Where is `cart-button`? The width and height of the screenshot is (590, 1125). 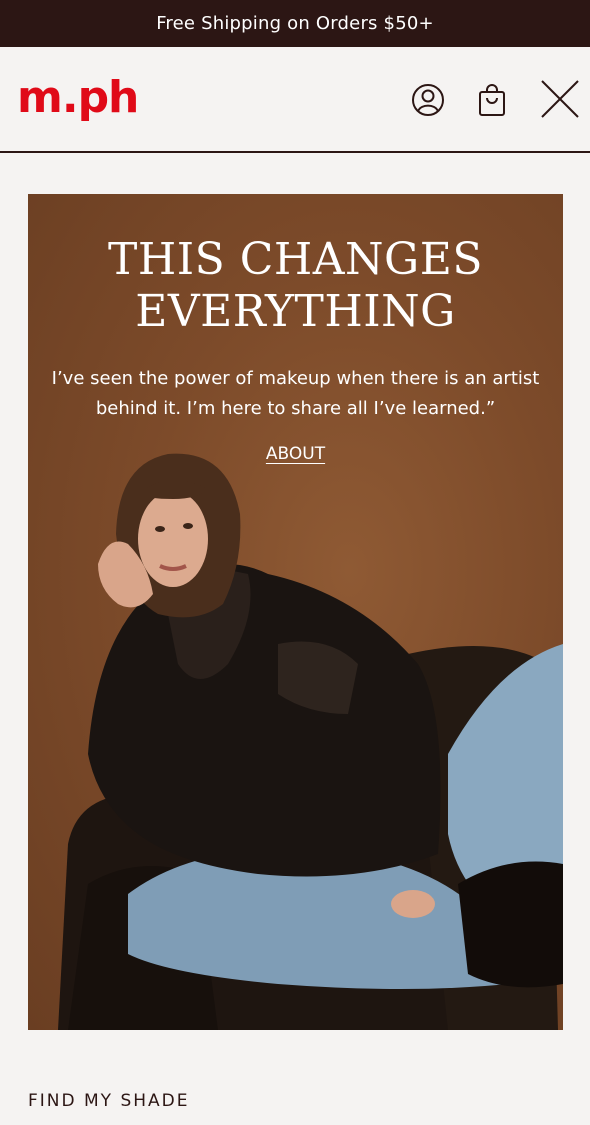 cart-button is located at coordinates (492, 100).